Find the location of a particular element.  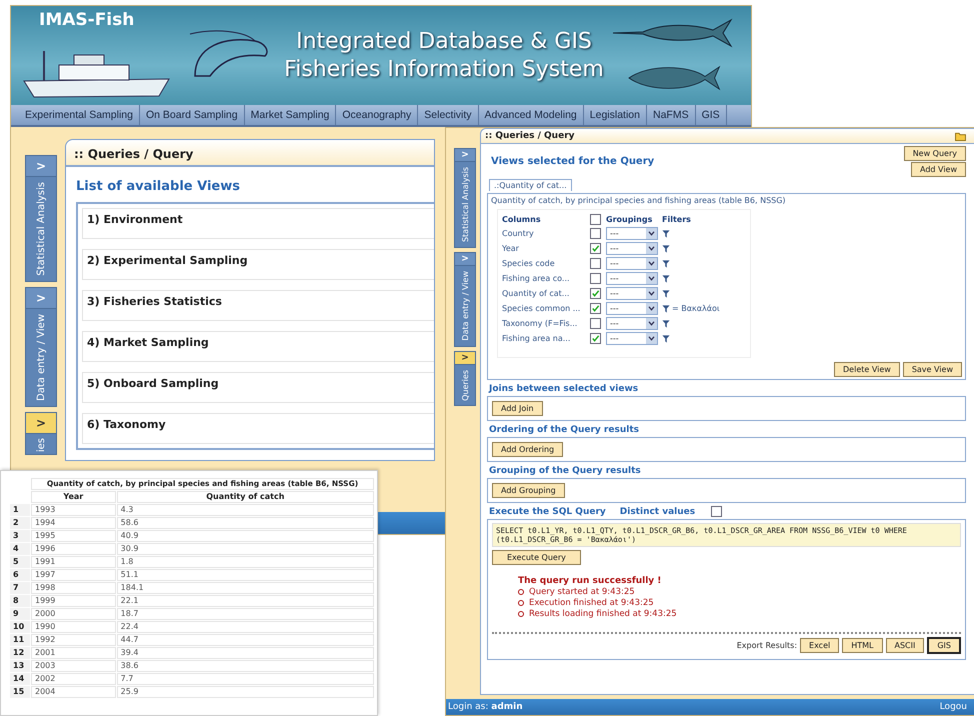

nav-tab: NaFMS is located at coordinates (671, 115).